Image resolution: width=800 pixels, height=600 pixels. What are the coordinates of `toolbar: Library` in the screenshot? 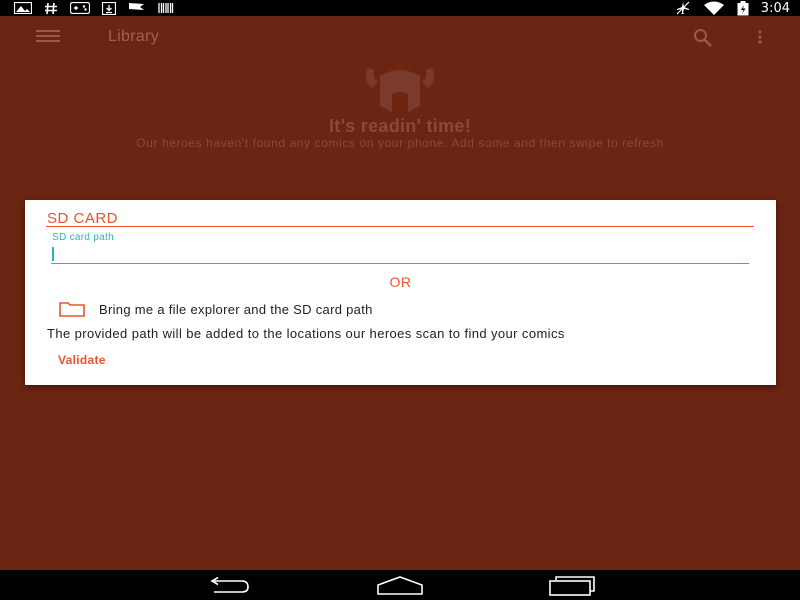 It's located at (400, 36).